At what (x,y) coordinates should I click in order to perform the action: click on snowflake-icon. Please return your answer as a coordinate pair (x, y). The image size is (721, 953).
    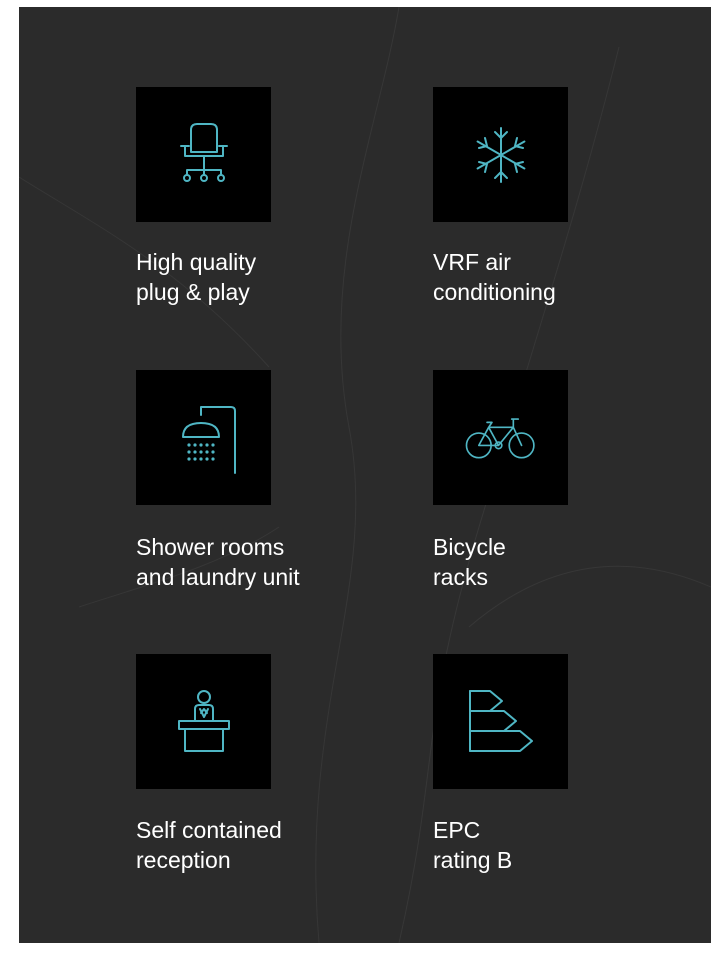
    Looking at the image, I should click on (500, 154).